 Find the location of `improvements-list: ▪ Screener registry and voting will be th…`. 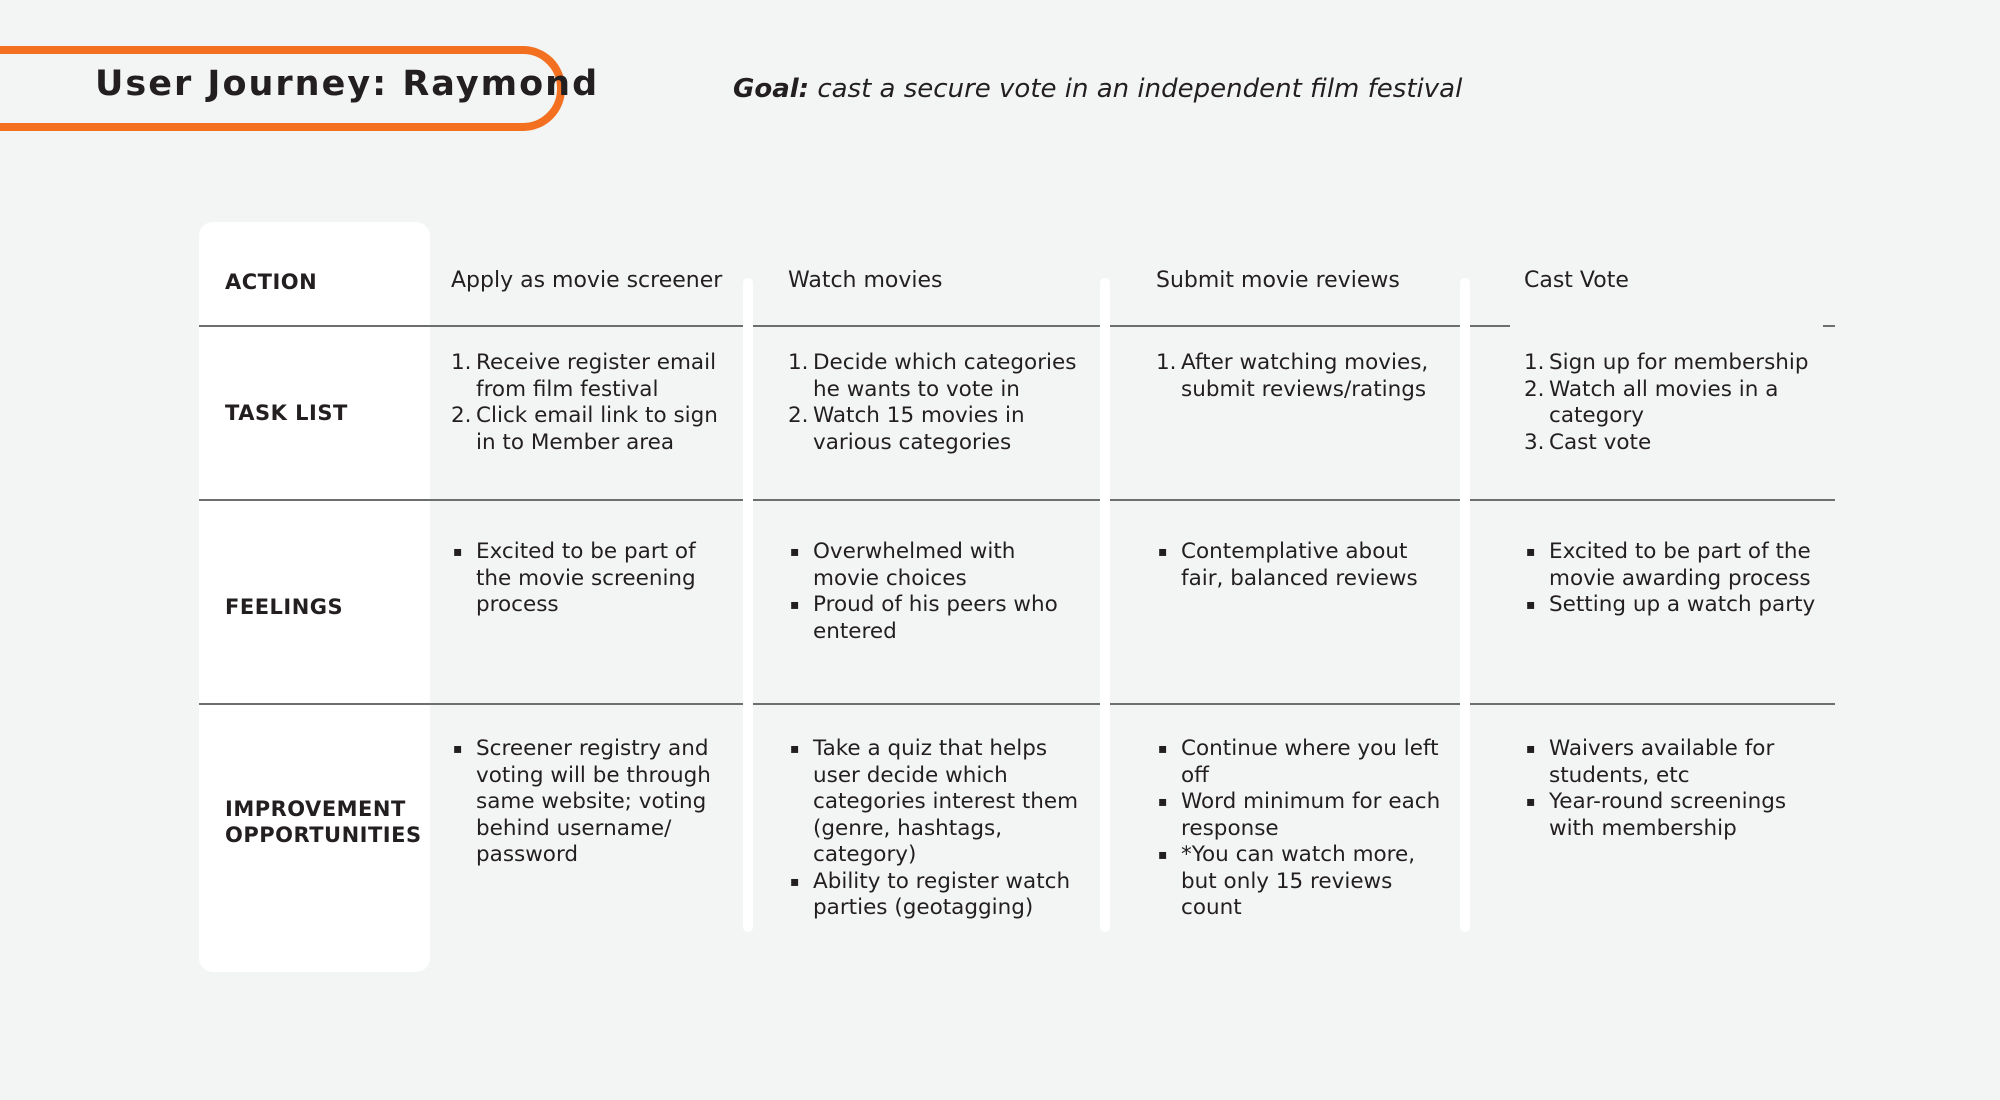

improvements-list: ▪ Screener registry and voting will be th… is located at coordinates (586, 802).